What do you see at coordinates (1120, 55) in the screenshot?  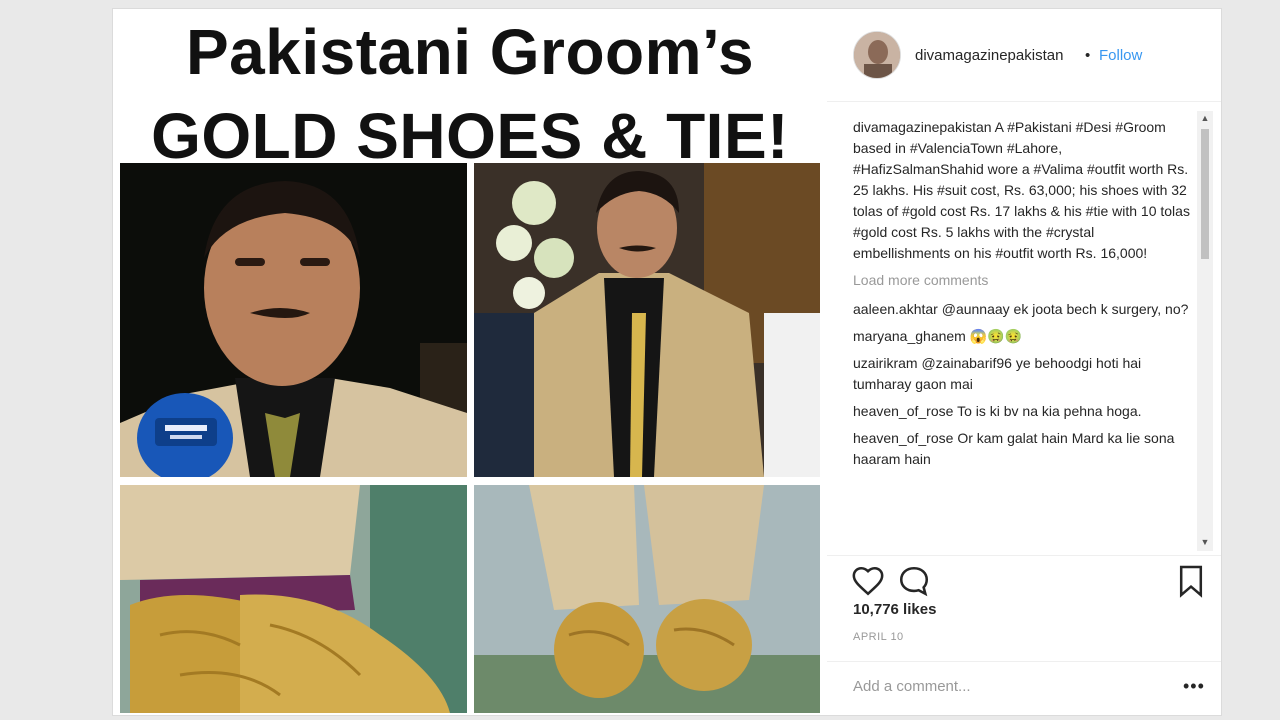 I see `follow-button: Follow` at bounding box center [1120, 55].